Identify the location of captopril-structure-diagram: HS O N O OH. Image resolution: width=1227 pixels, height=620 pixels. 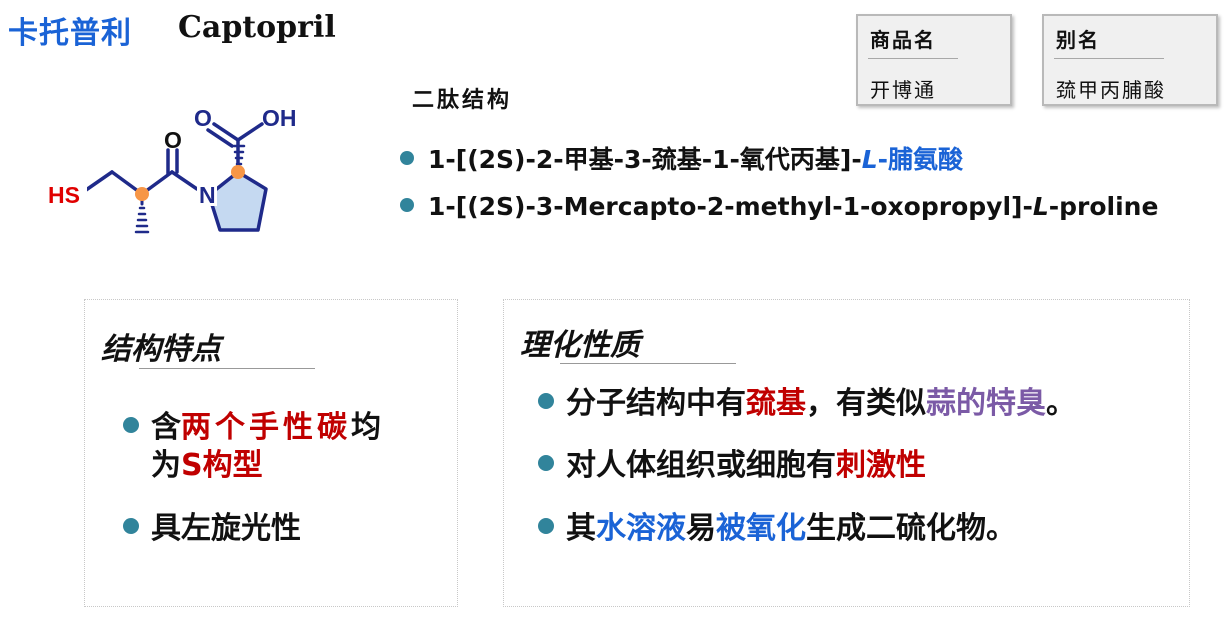
(172, 169).